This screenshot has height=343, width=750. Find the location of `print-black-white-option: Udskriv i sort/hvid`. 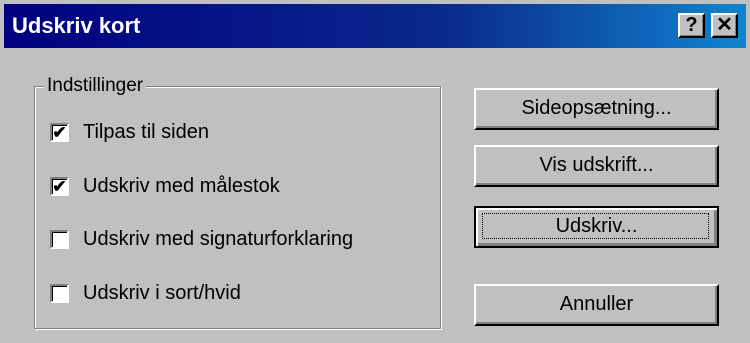

print-black-white-option: Udskriv i sort/hvid is located at coordinates (145, 293).